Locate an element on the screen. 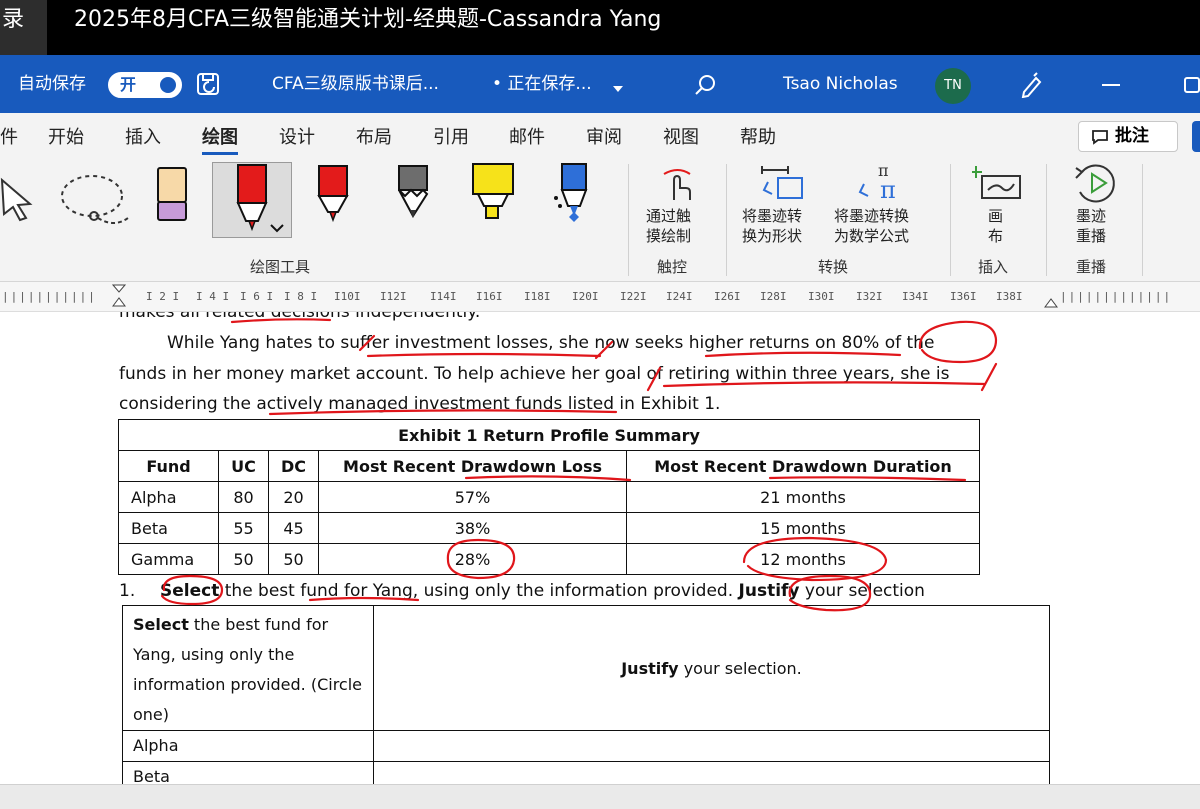 The image size is (1200, 809). tab-references: 引用 is located at coordinates (451, 136).